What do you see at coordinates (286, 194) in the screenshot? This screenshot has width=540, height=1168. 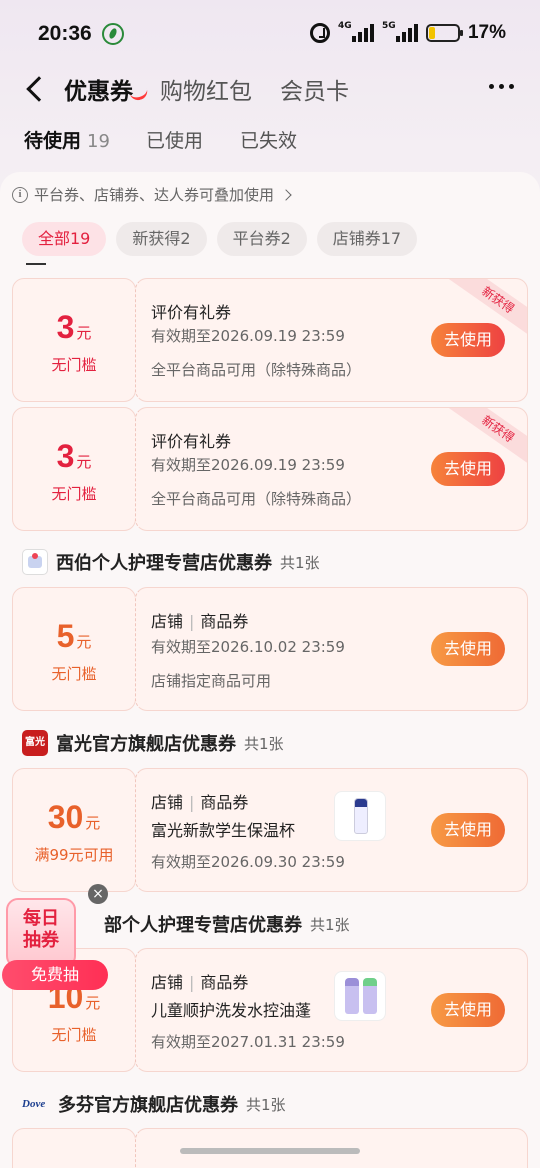 I see `chevron-right-icon` at bounding box center [286, 194].